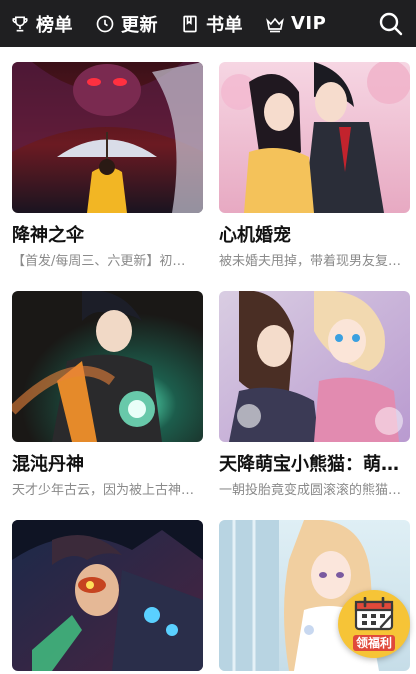 This screenshot has height=674, width=416. What do you see at coordinates (139, 25) in the screenshot?
I see `nav-item-label: 更新` at bounding box center [139, 25].